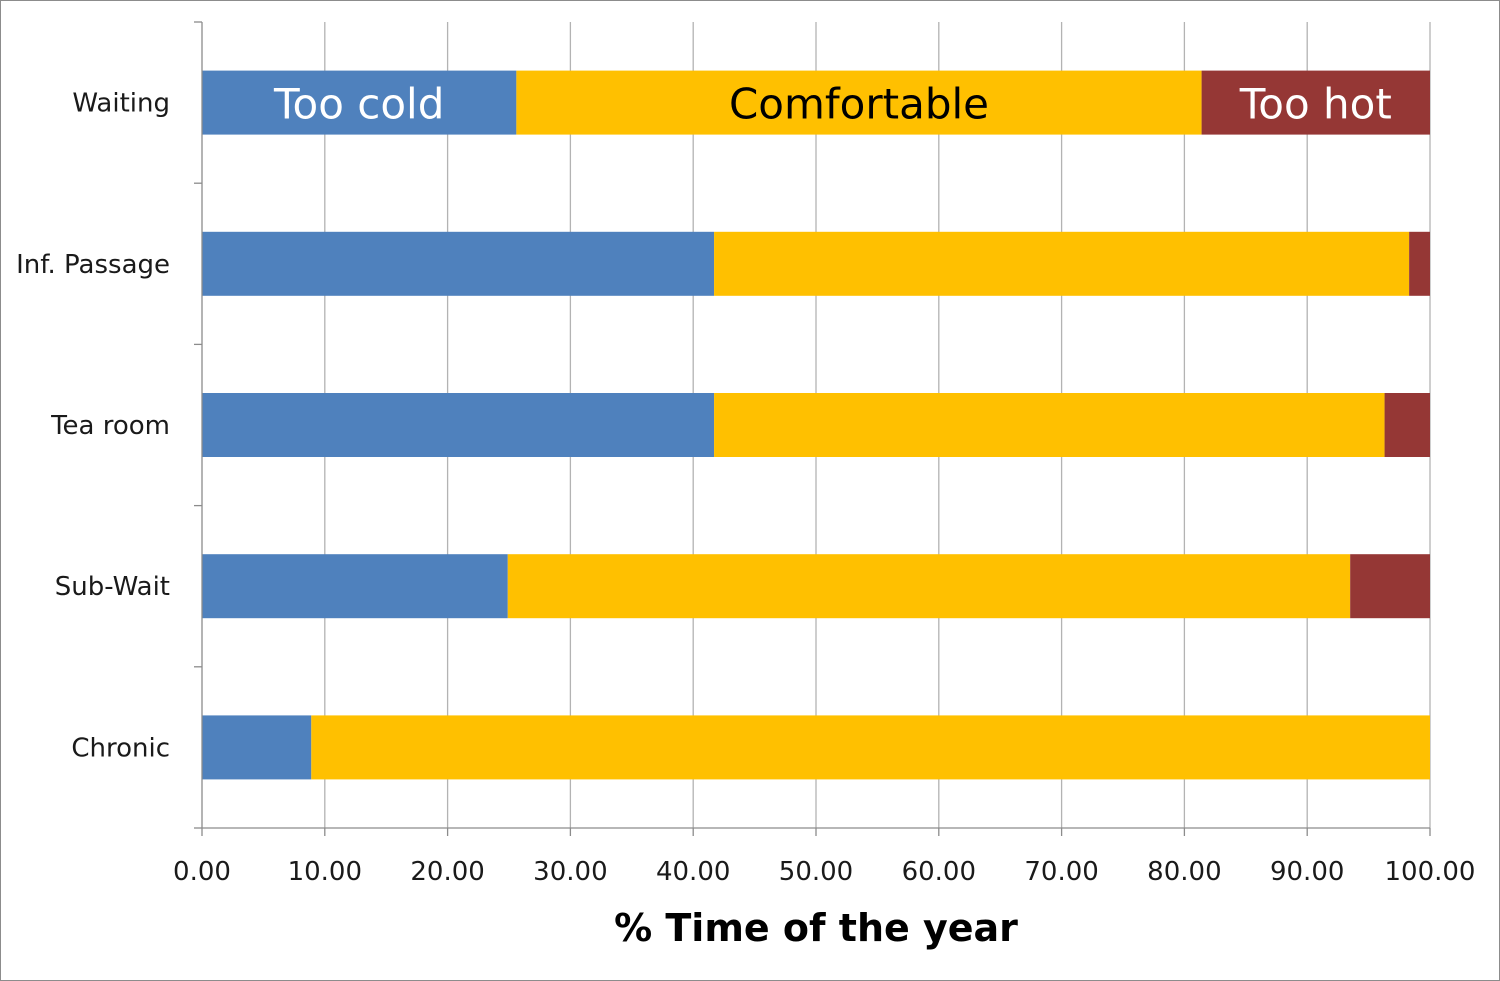 This screenshot has width=1500, height=981. I want to click on x-tick-label: 100.00, so click(1430, 872).